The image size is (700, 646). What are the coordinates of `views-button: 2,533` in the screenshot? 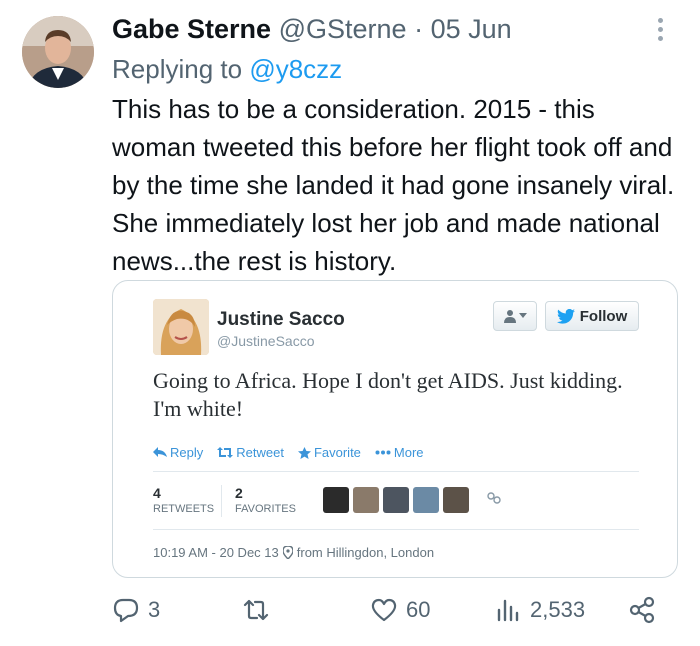 It's located at (539, 610).